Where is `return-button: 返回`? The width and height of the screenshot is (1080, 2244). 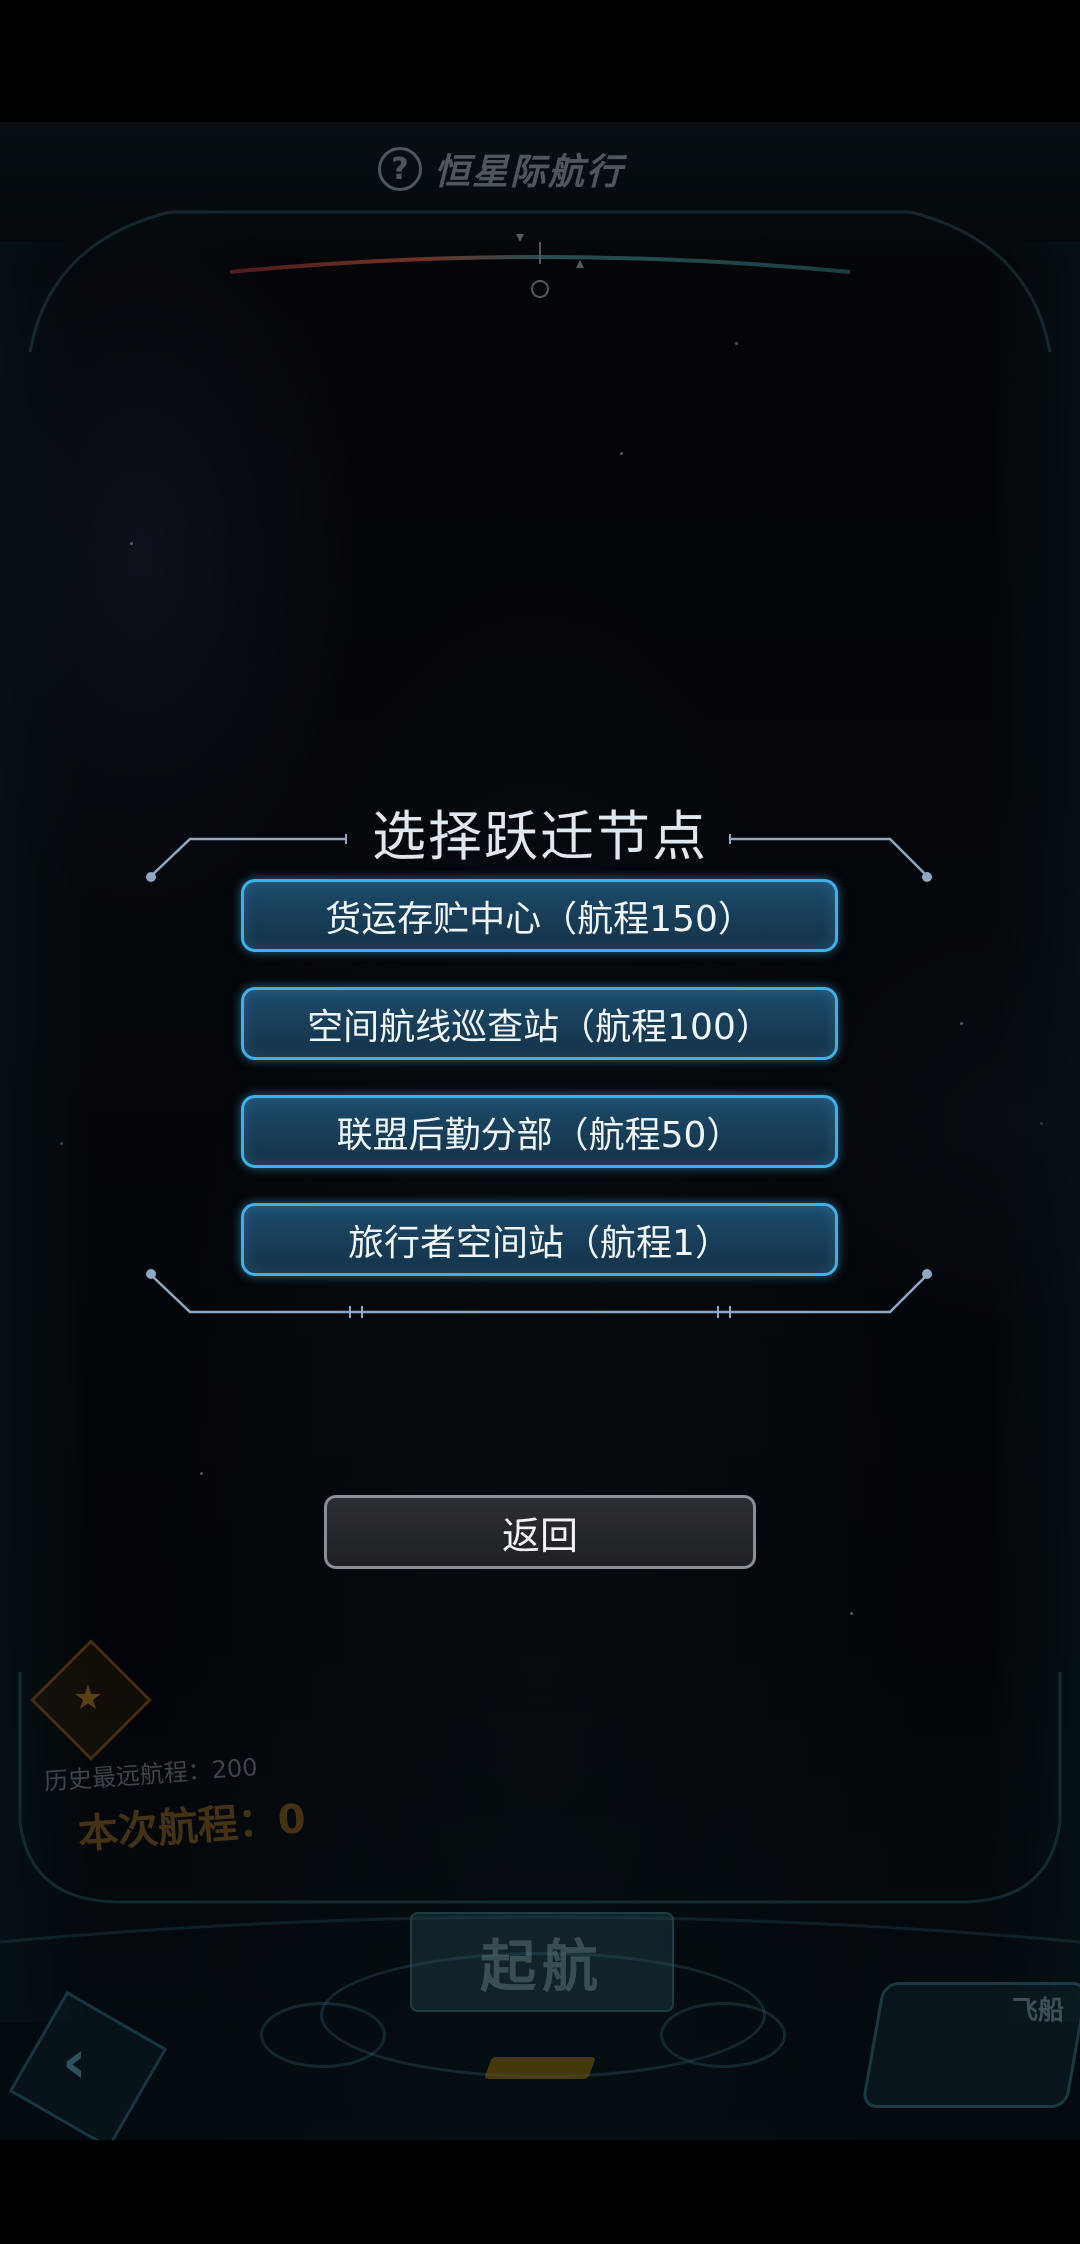
return-button: 返回 is located at coordinates (540, 1532).